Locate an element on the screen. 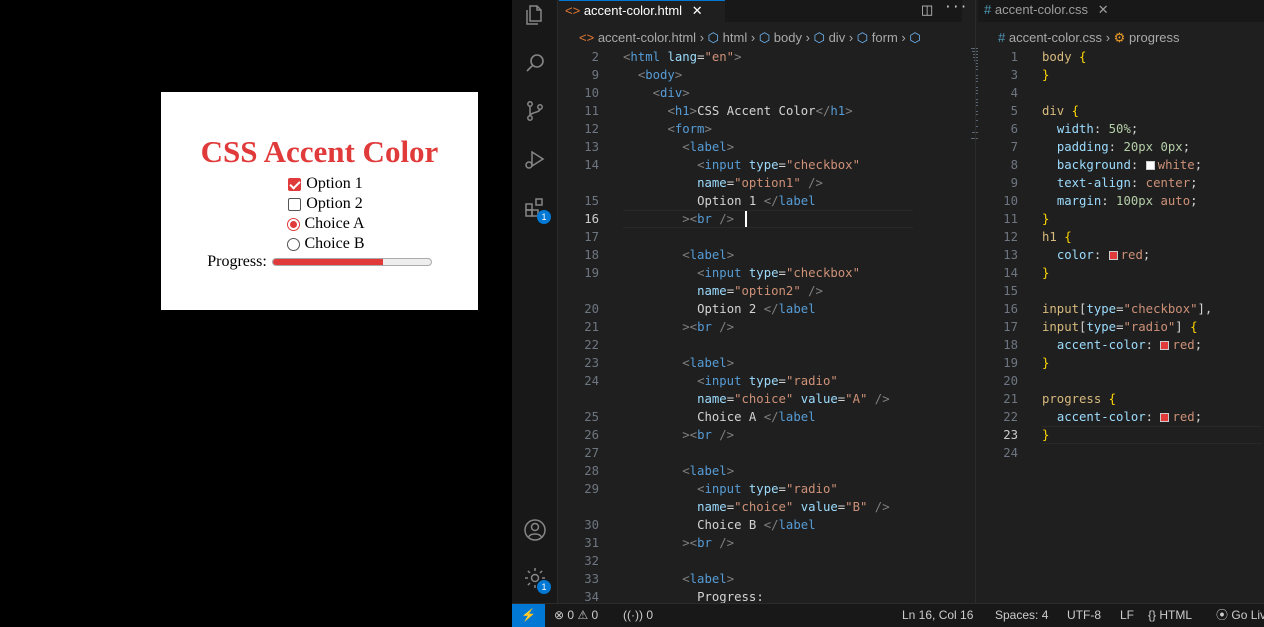 The width and height of the screenshot is (1264, 627). code-line: <html lang="en"> is located at coordinates (682, 57).